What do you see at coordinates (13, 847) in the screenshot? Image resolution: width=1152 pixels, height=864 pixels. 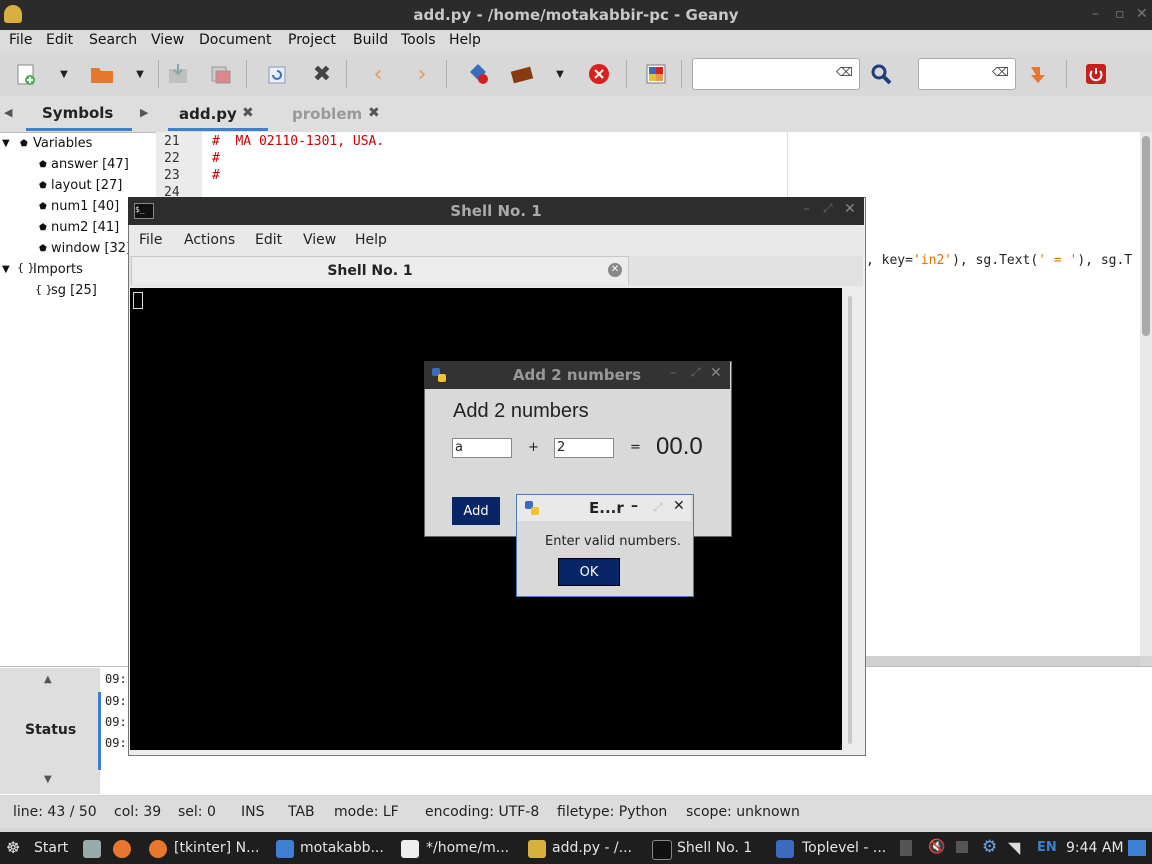 I see `start-menu-icon: ☸` at bounding box center [13, 847].